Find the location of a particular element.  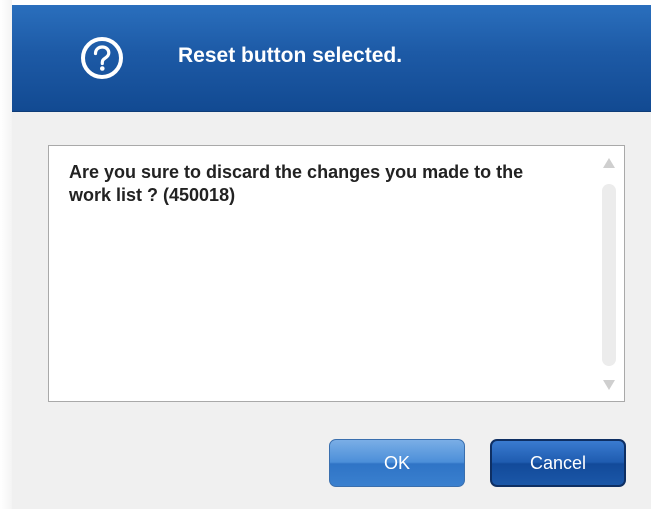

scroll-track is located at coordinates (609, 275).